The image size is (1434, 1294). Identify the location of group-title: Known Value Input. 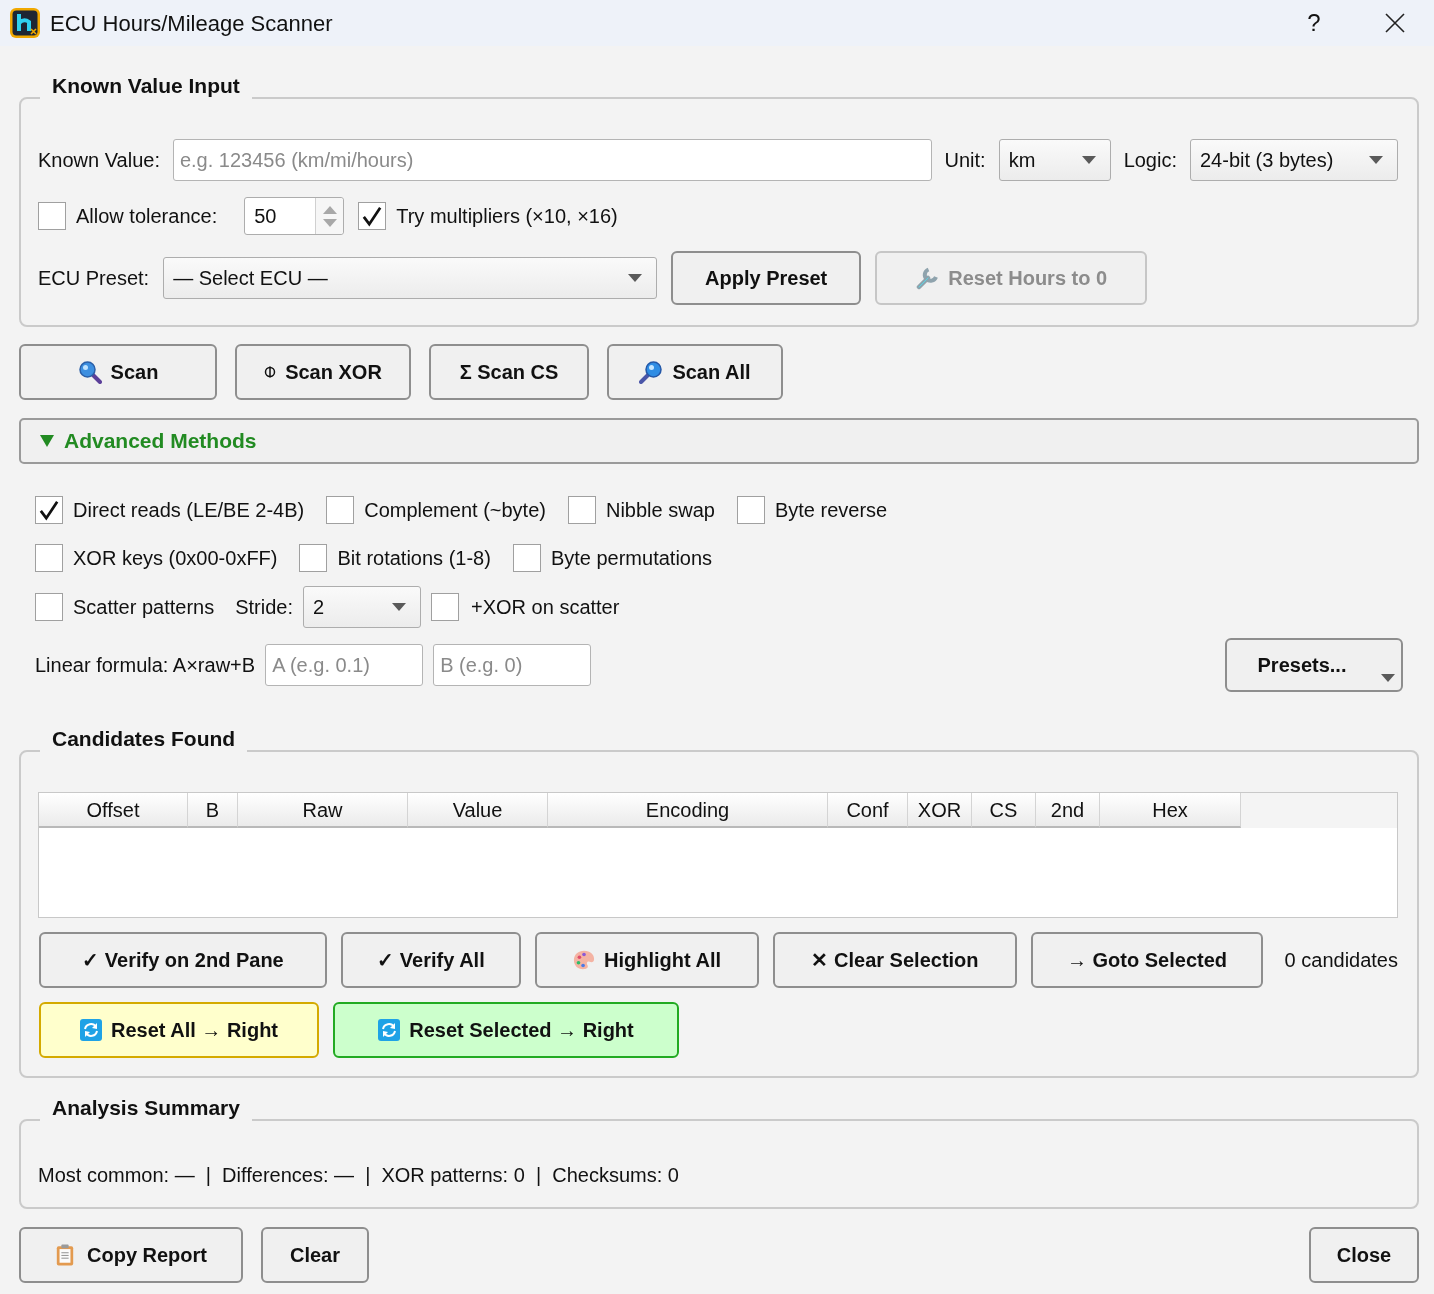
(146, 85).